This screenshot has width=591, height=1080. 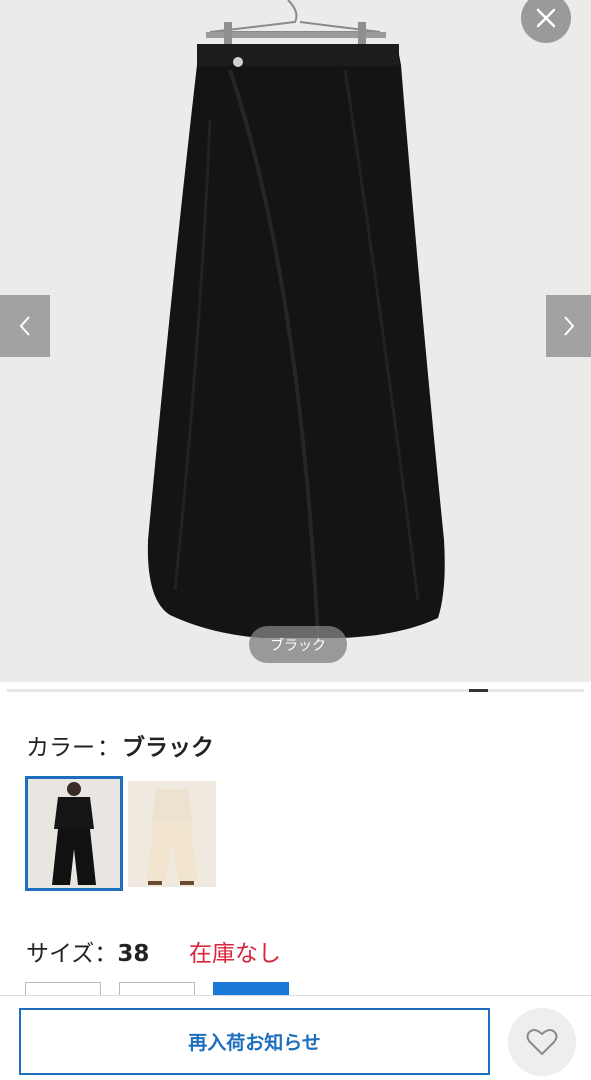 What do you see at coordinates (298, 644) in the screenshot?
I see `image-caption: ブラック` at bounding box center [298, 644].